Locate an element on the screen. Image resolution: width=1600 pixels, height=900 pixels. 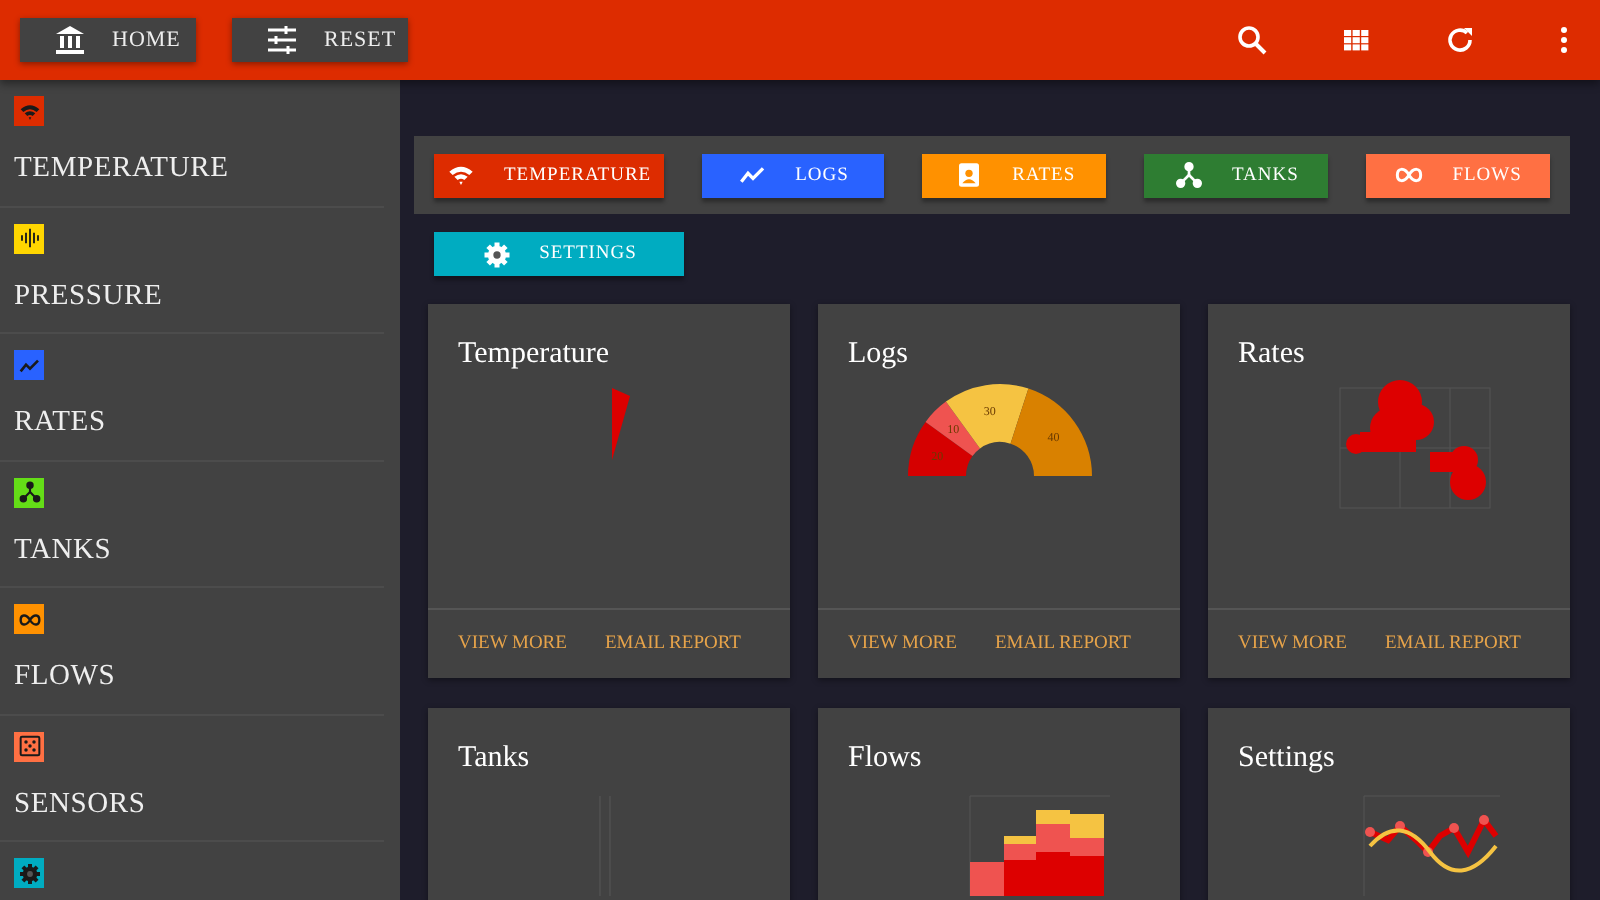
quick-nav-button: LOGS is located at coordinates (793, 175).